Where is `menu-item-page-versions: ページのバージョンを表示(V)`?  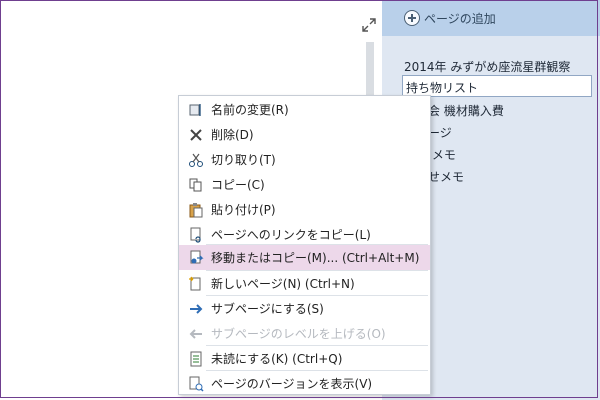 menu-item-page-versions: ページのバージョンを表示(V) is located at coordinates (304, 383).